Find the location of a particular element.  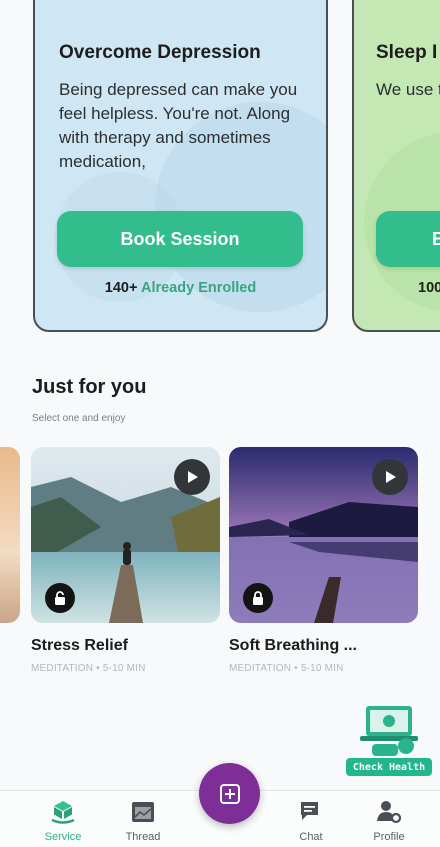

unlock-icon is located at coordinates (60, 598).